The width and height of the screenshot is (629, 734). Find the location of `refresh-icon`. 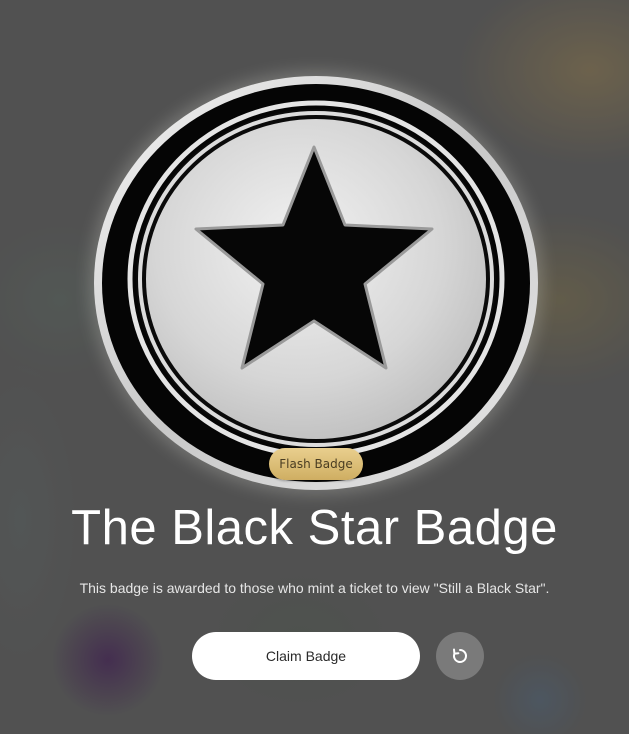

refresh-icon is located at coordinates (460, 655).